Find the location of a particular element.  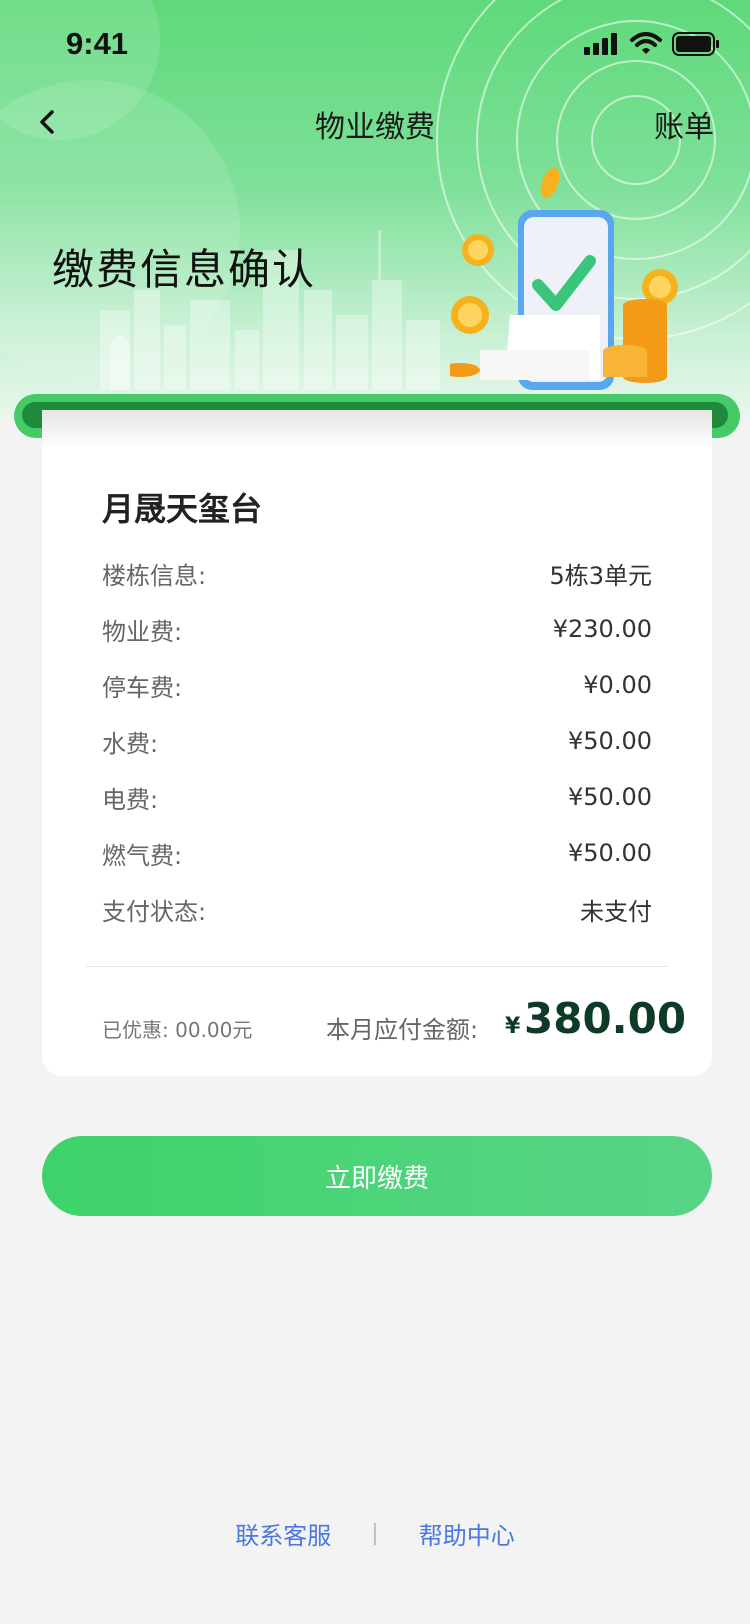

phone-payment-illustration is located at coordinates (564, 278).